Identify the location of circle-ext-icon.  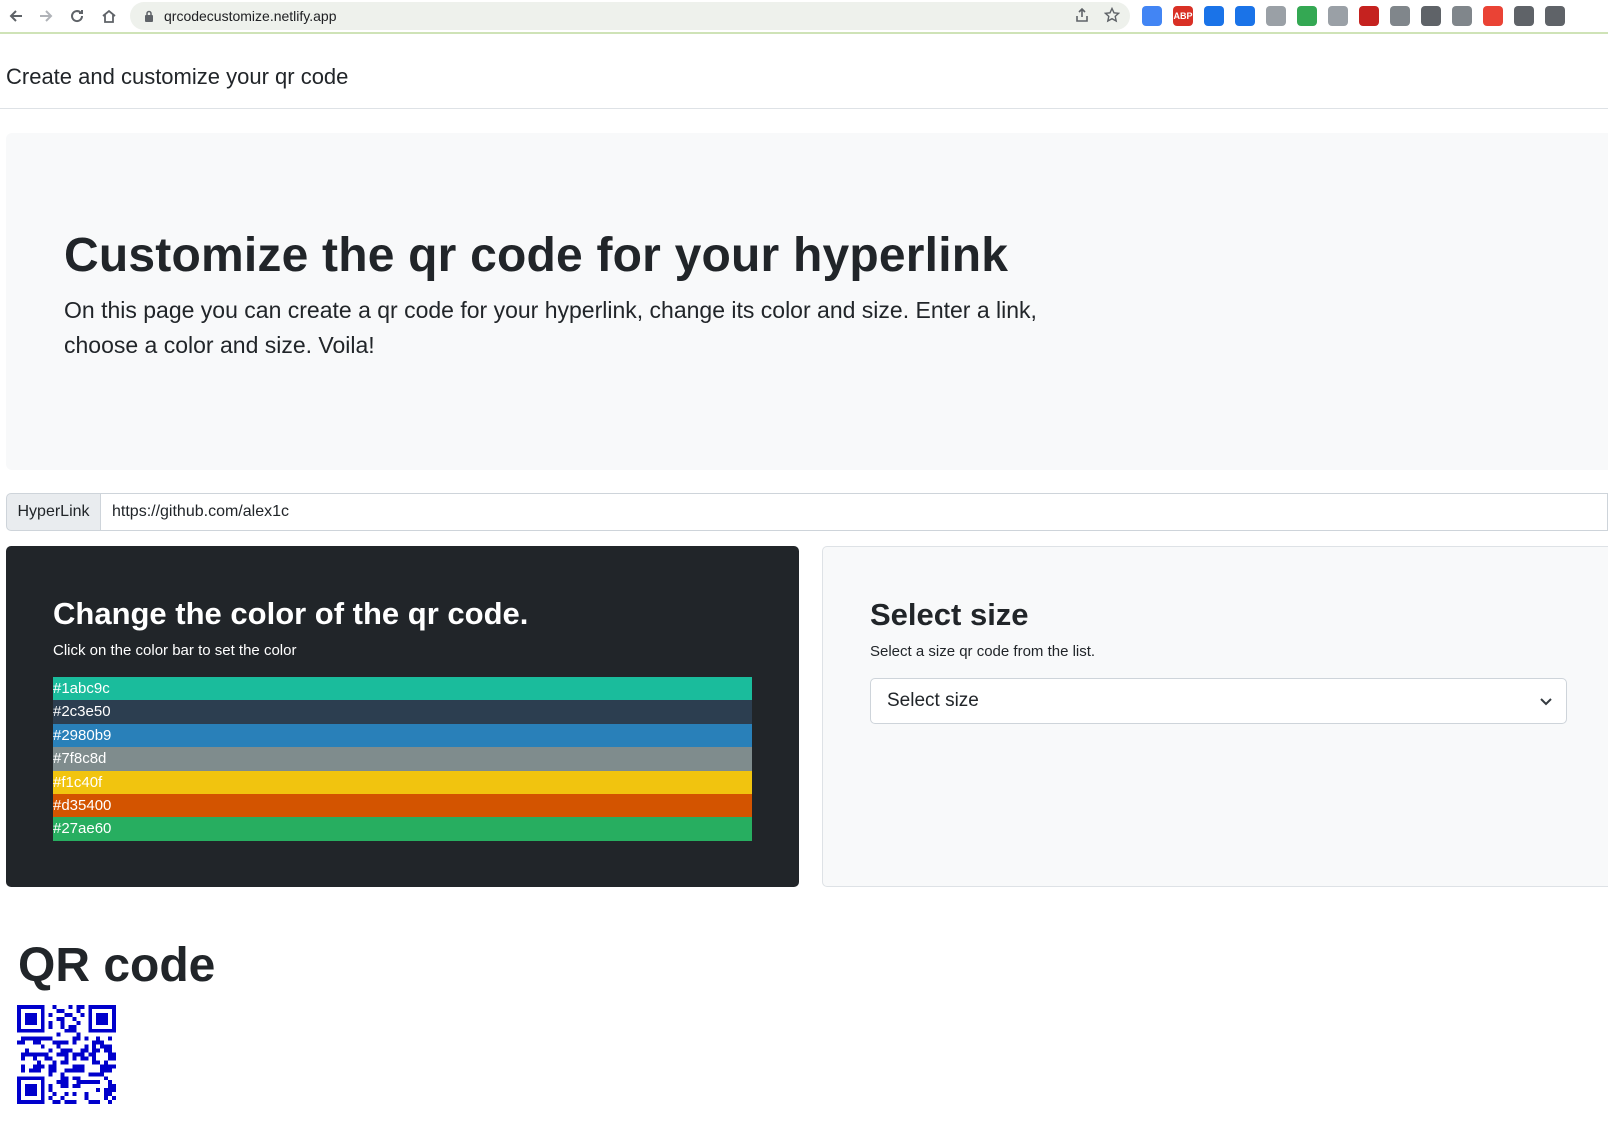
(1214, 16).